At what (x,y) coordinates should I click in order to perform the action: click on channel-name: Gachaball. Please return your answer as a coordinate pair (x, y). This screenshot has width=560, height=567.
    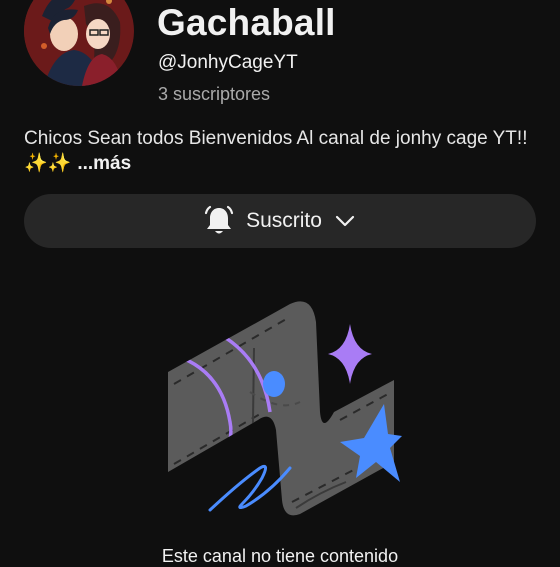
    Looking at the image, I should click on (246, 22).